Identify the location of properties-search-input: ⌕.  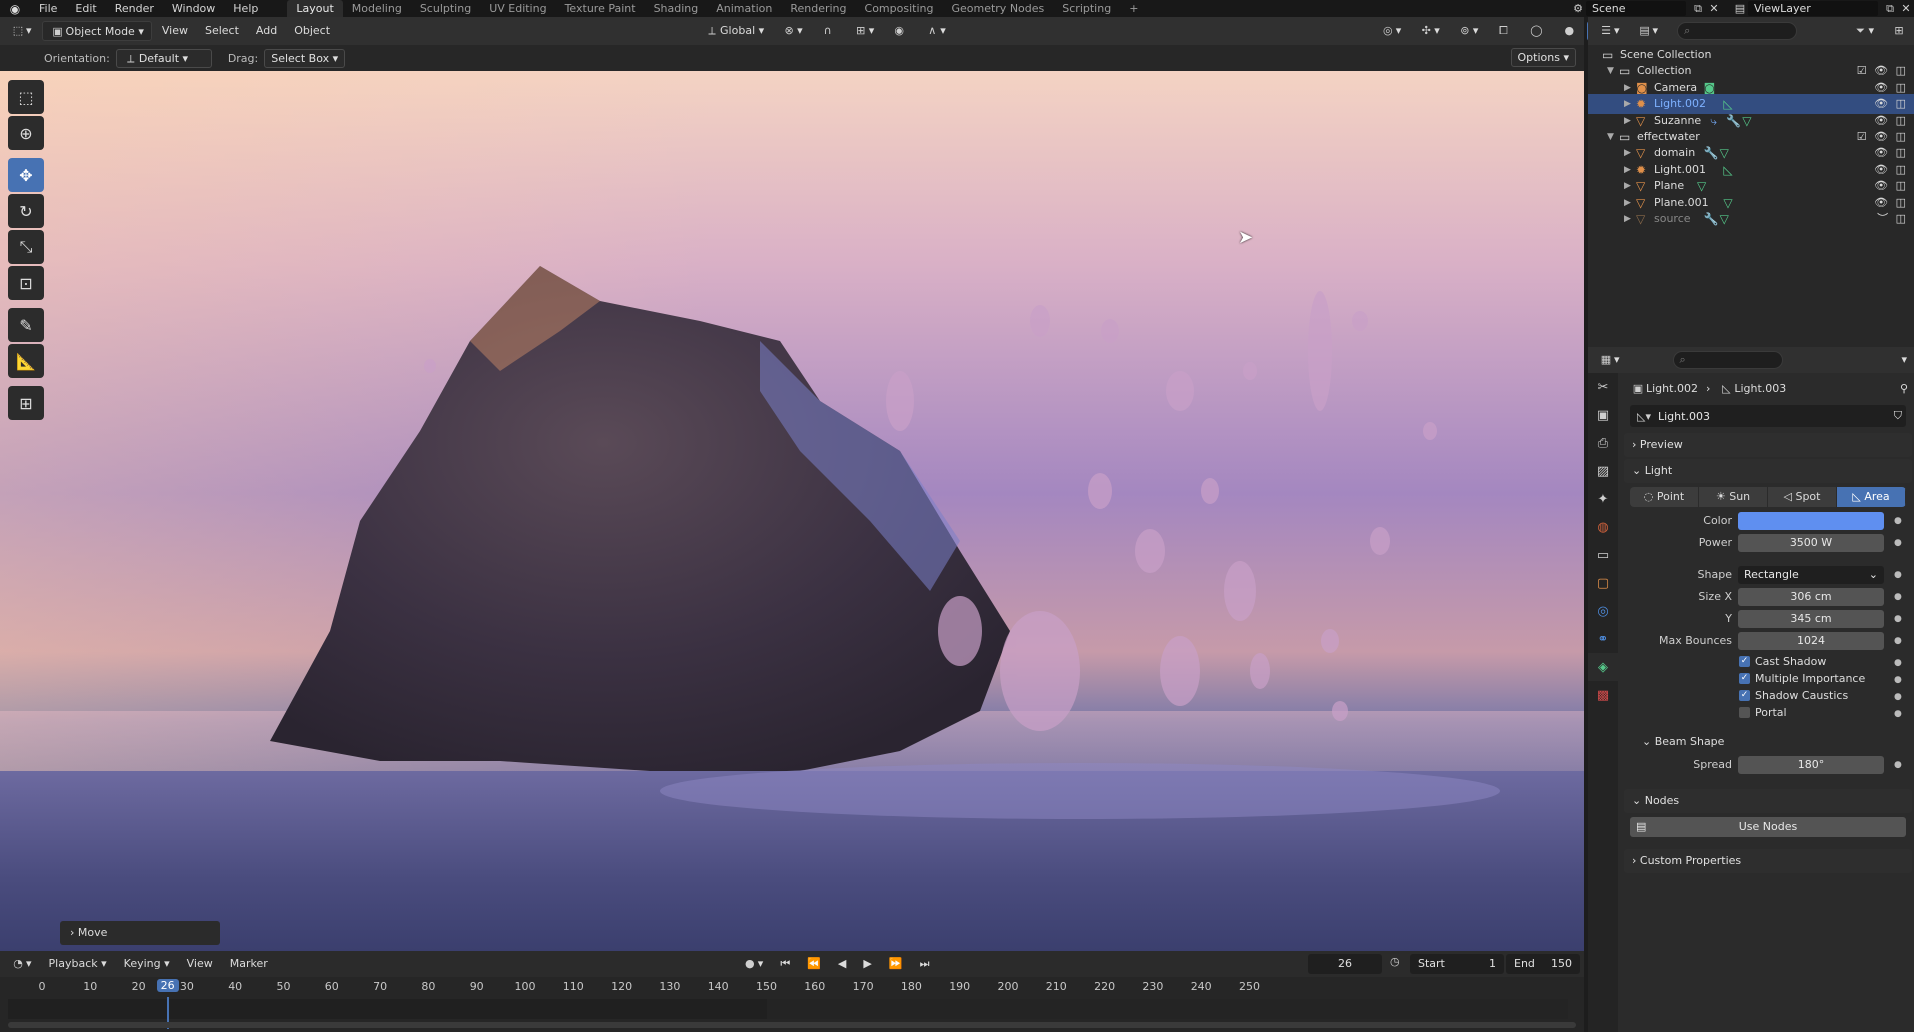
(1727, 360).